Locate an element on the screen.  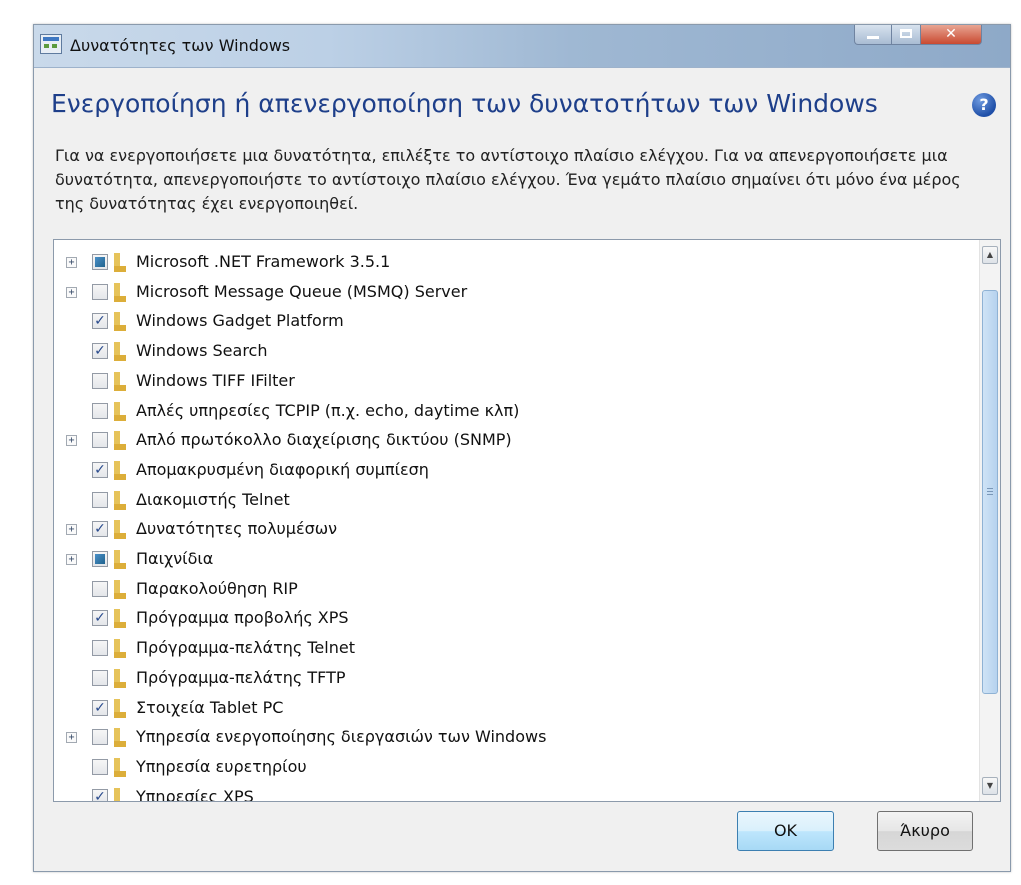
feature-label: Υπηρεσίες XPS is located at coordinates (195, 794).